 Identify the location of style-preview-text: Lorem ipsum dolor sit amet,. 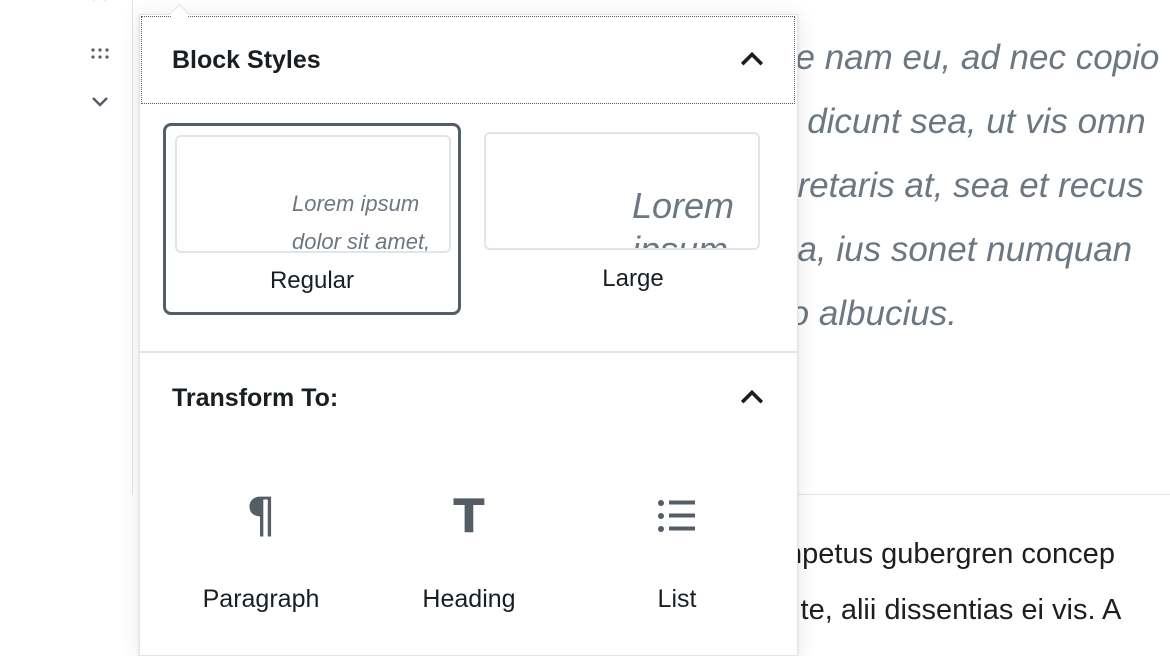
(361, 222).